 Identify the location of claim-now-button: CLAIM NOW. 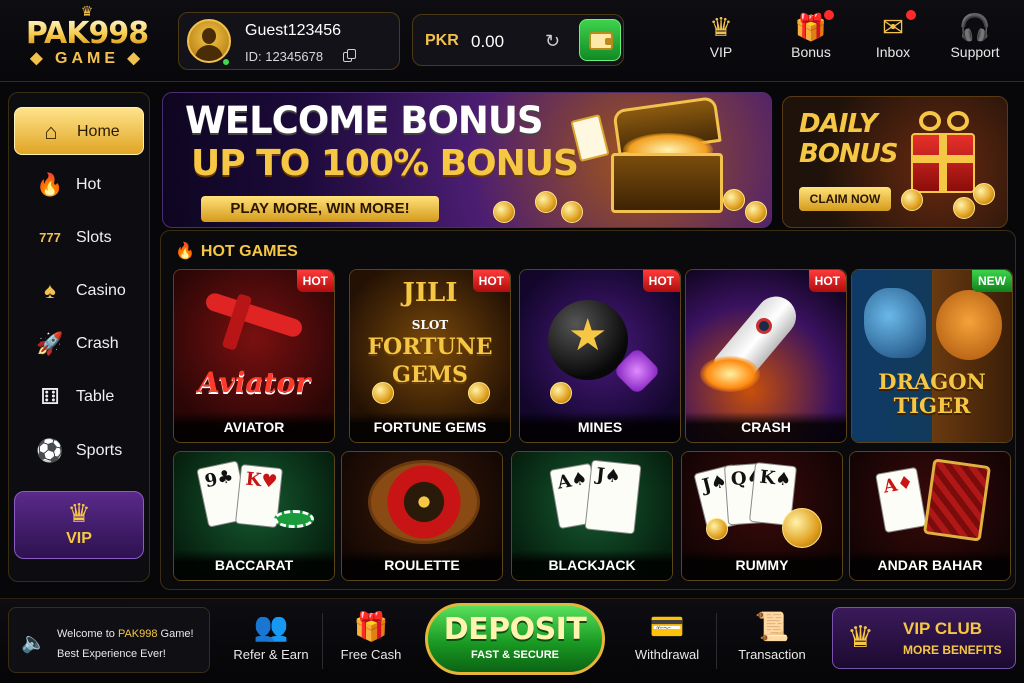
(845, 199).